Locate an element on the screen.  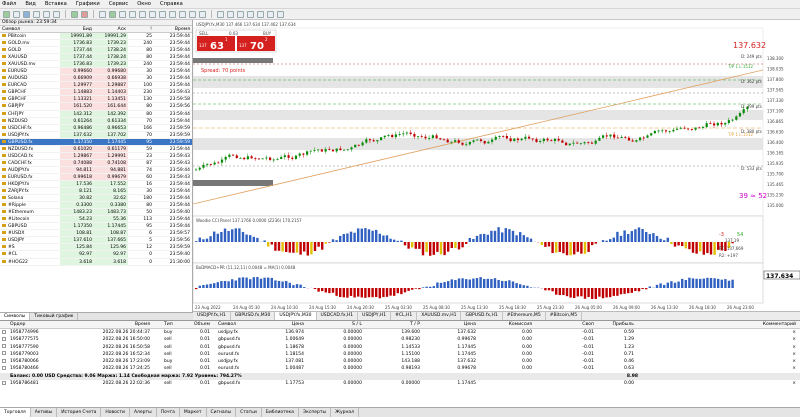
trendline-icon is located at coordinates (260, 14).